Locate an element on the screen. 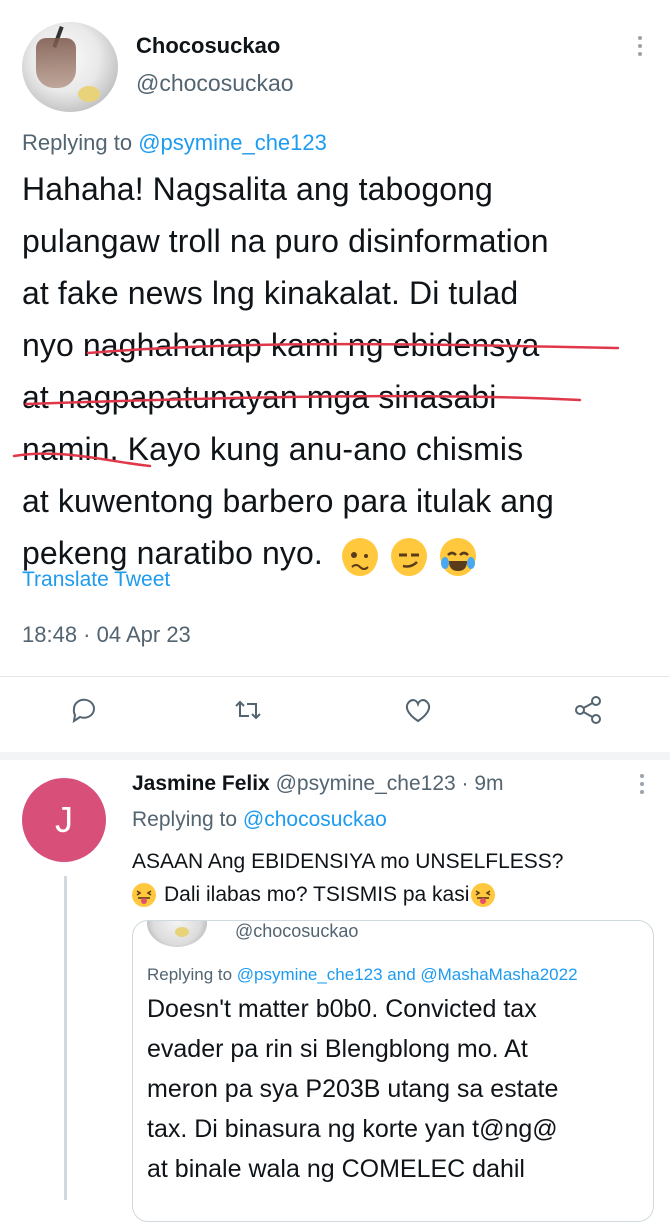  quoted-text-line: meron pa sya P203B utang sa estate is located at coordinates (353, 1089).